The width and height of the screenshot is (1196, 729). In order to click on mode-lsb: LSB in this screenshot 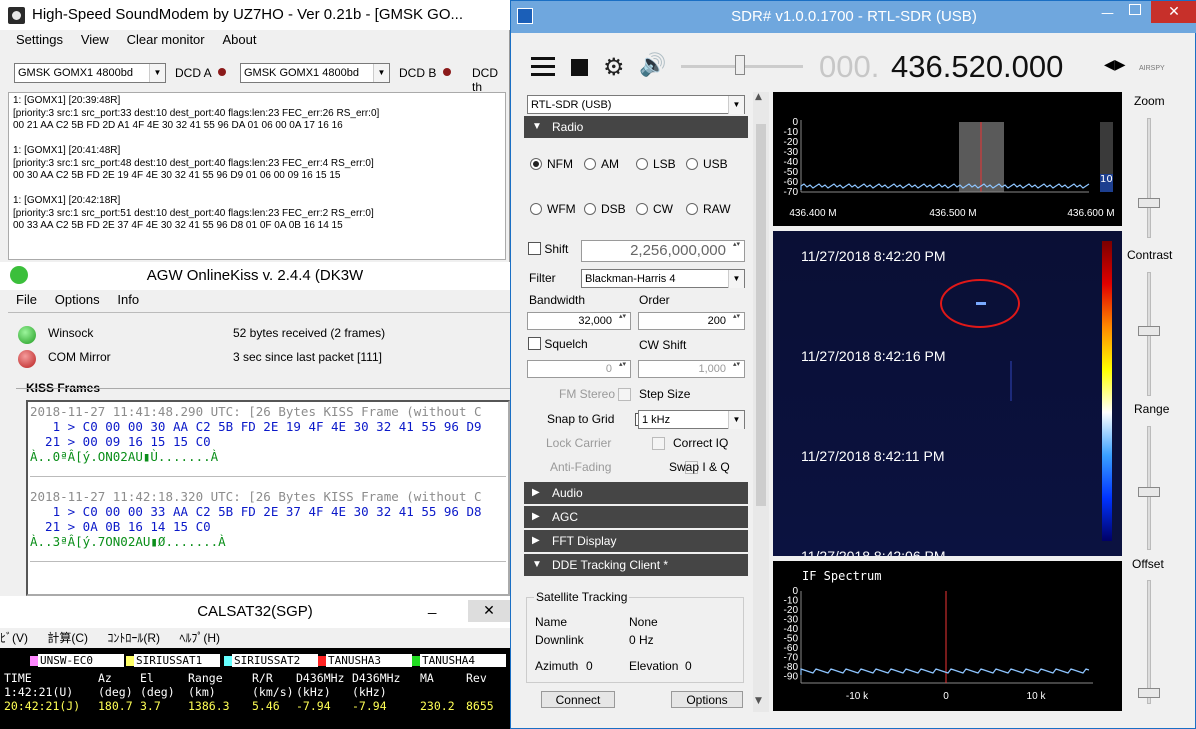, I will do `click(656, 164)`.